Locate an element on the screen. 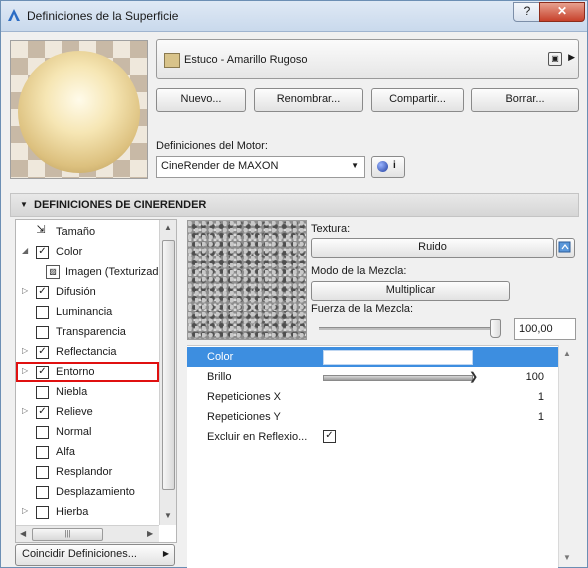  mix-strength-field: 100,00 is located at coordinates (545, 329).